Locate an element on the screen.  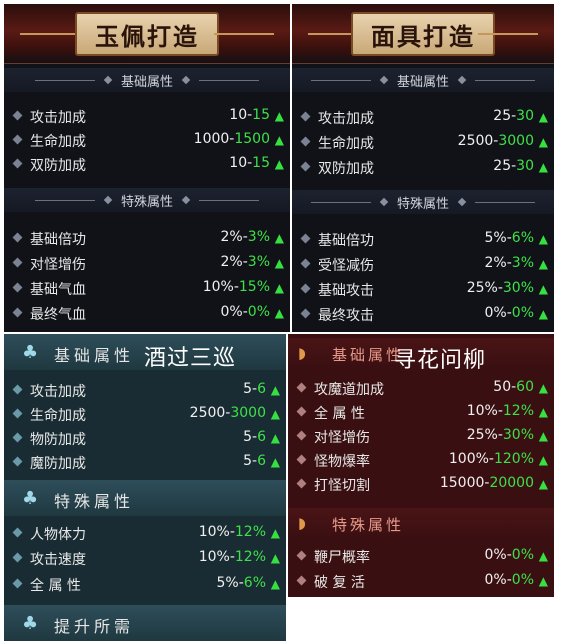
flower-special-header: ◗ 特殊属性 is located at coordinates (421, 523).